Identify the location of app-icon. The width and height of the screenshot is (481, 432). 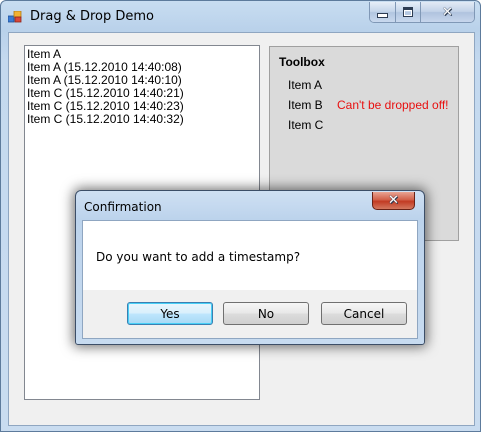
(15, 17).